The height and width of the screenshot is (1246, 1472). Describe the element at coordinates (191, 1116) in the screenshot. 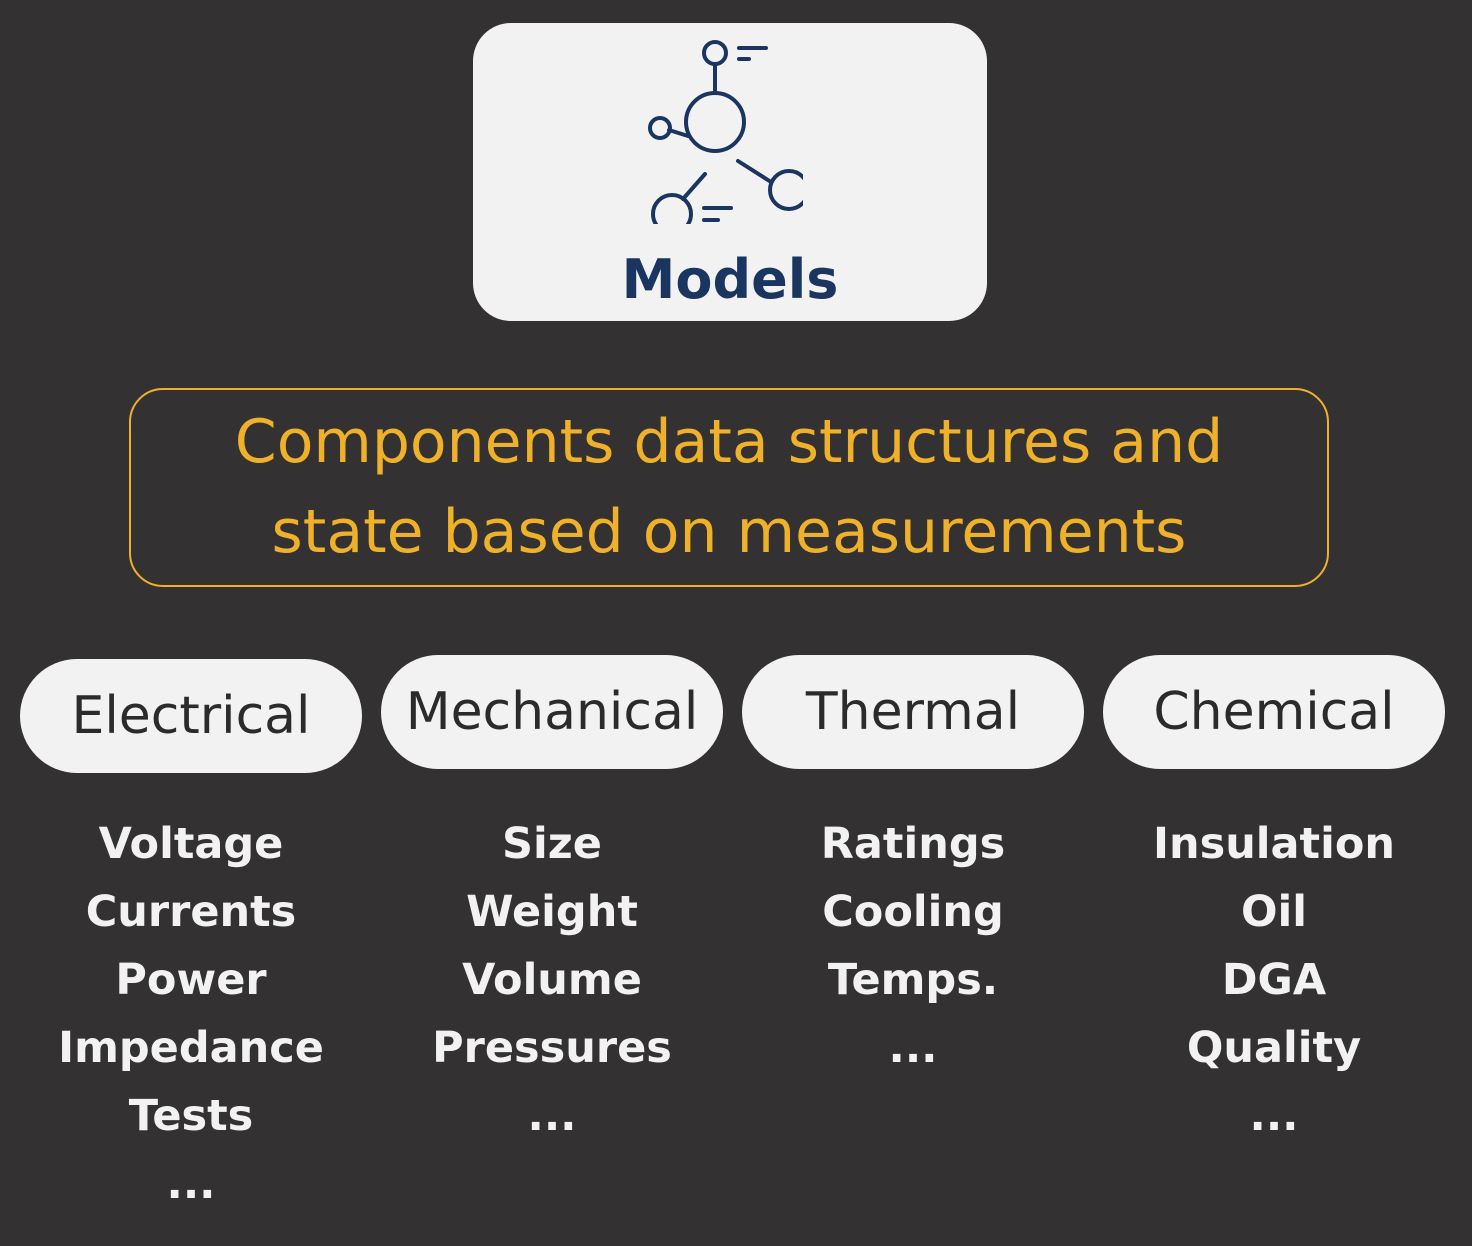

I see `list-item: Tests` at that location.